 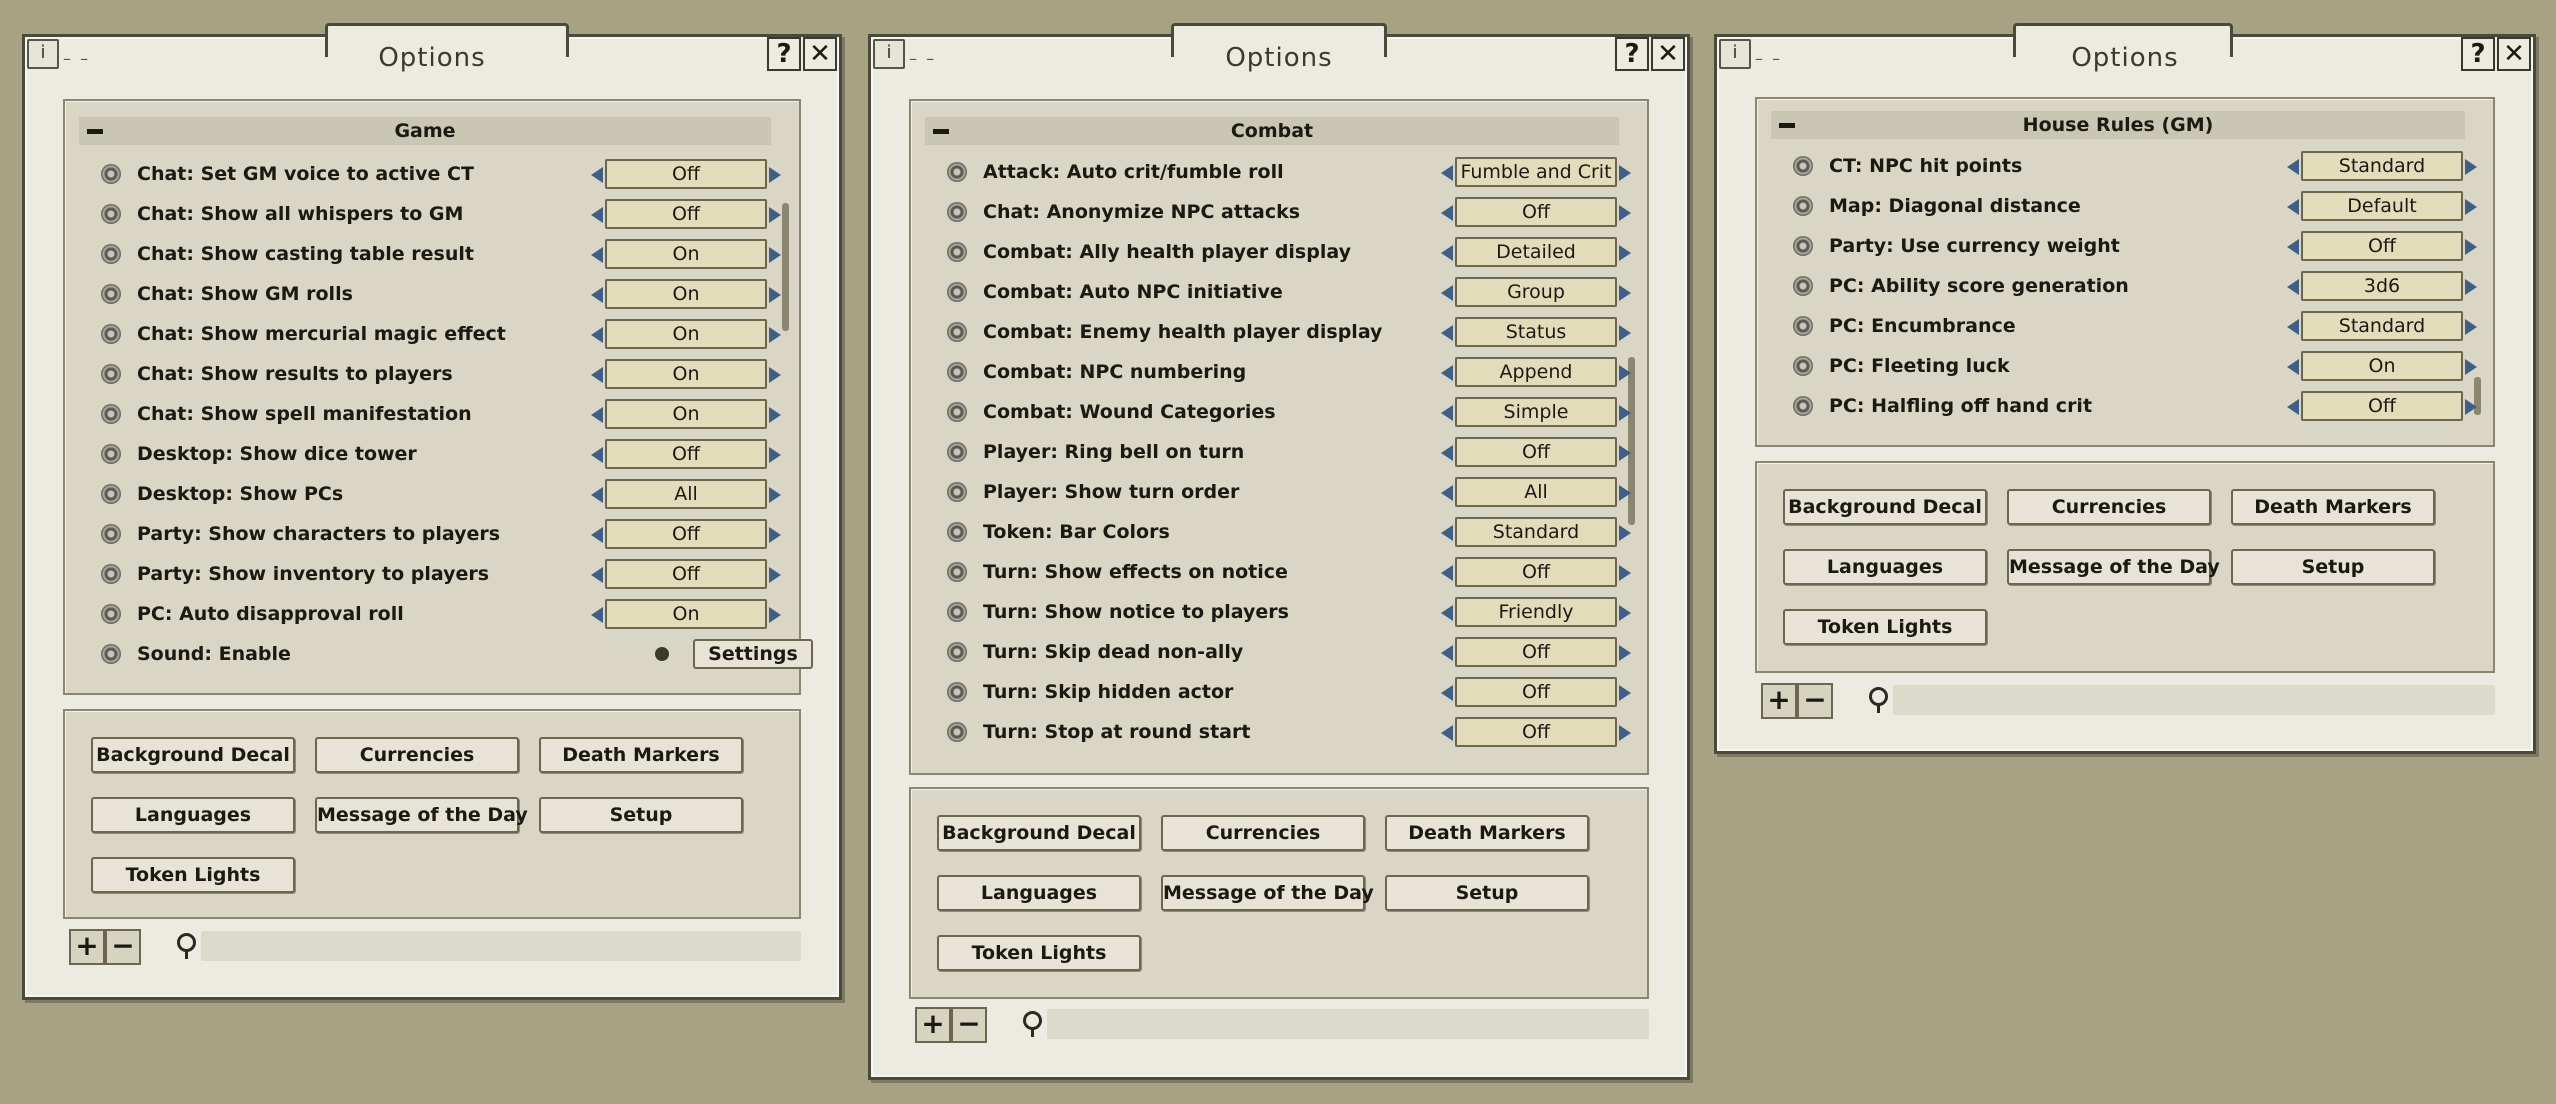 What do you see at coordinates (1536, 412) in the screenshot?
I see `option-cycler: Simple` at bounding box center [1536, 412].